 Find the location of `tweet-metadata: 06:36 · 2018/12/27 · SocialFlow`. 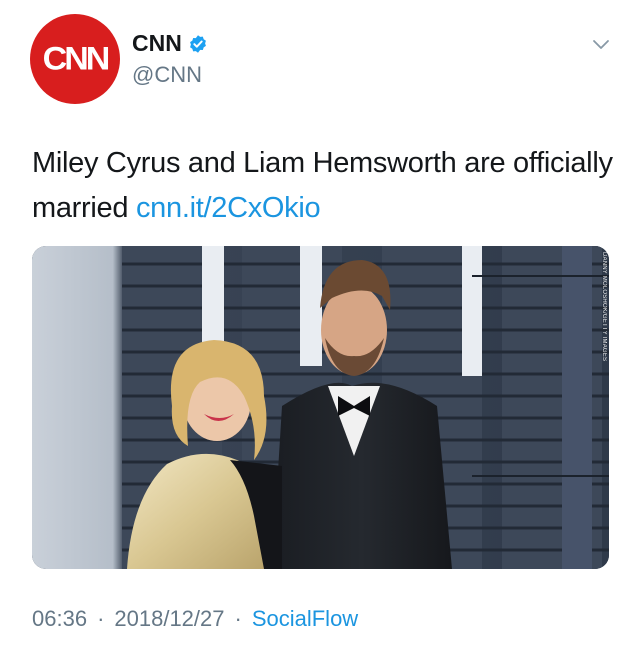

tweet-metadata: 06:36 · 2018/12/27 · SocialFlow is located at coordinates (195, 619).